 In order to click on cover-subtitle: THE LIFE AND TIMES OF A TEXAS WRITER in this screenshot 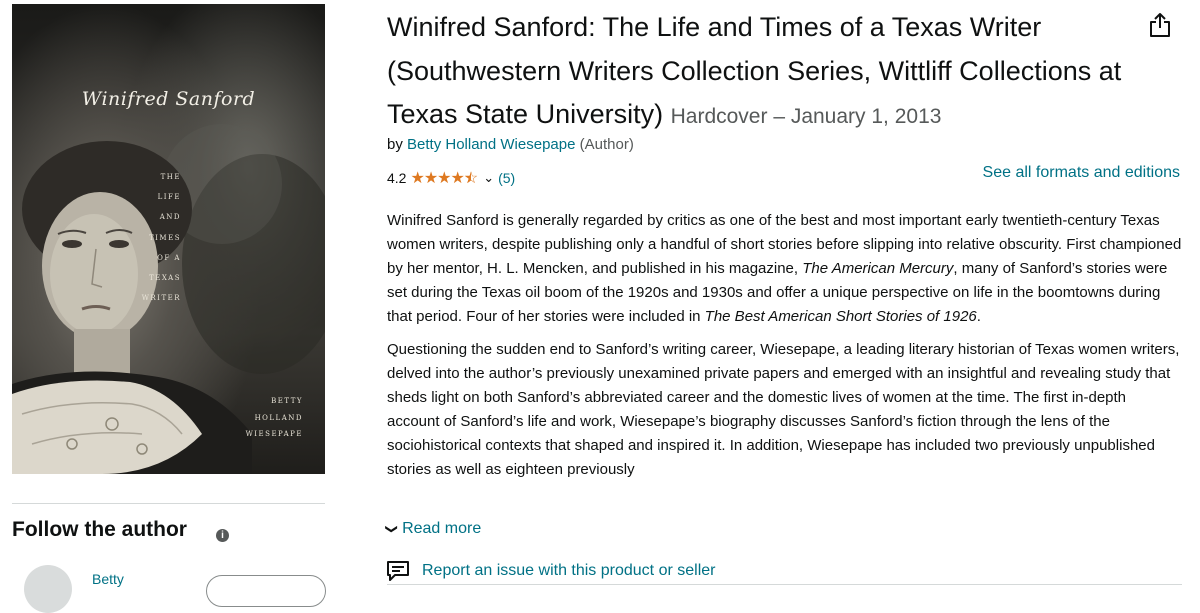, I will do `click(161, 237)`.